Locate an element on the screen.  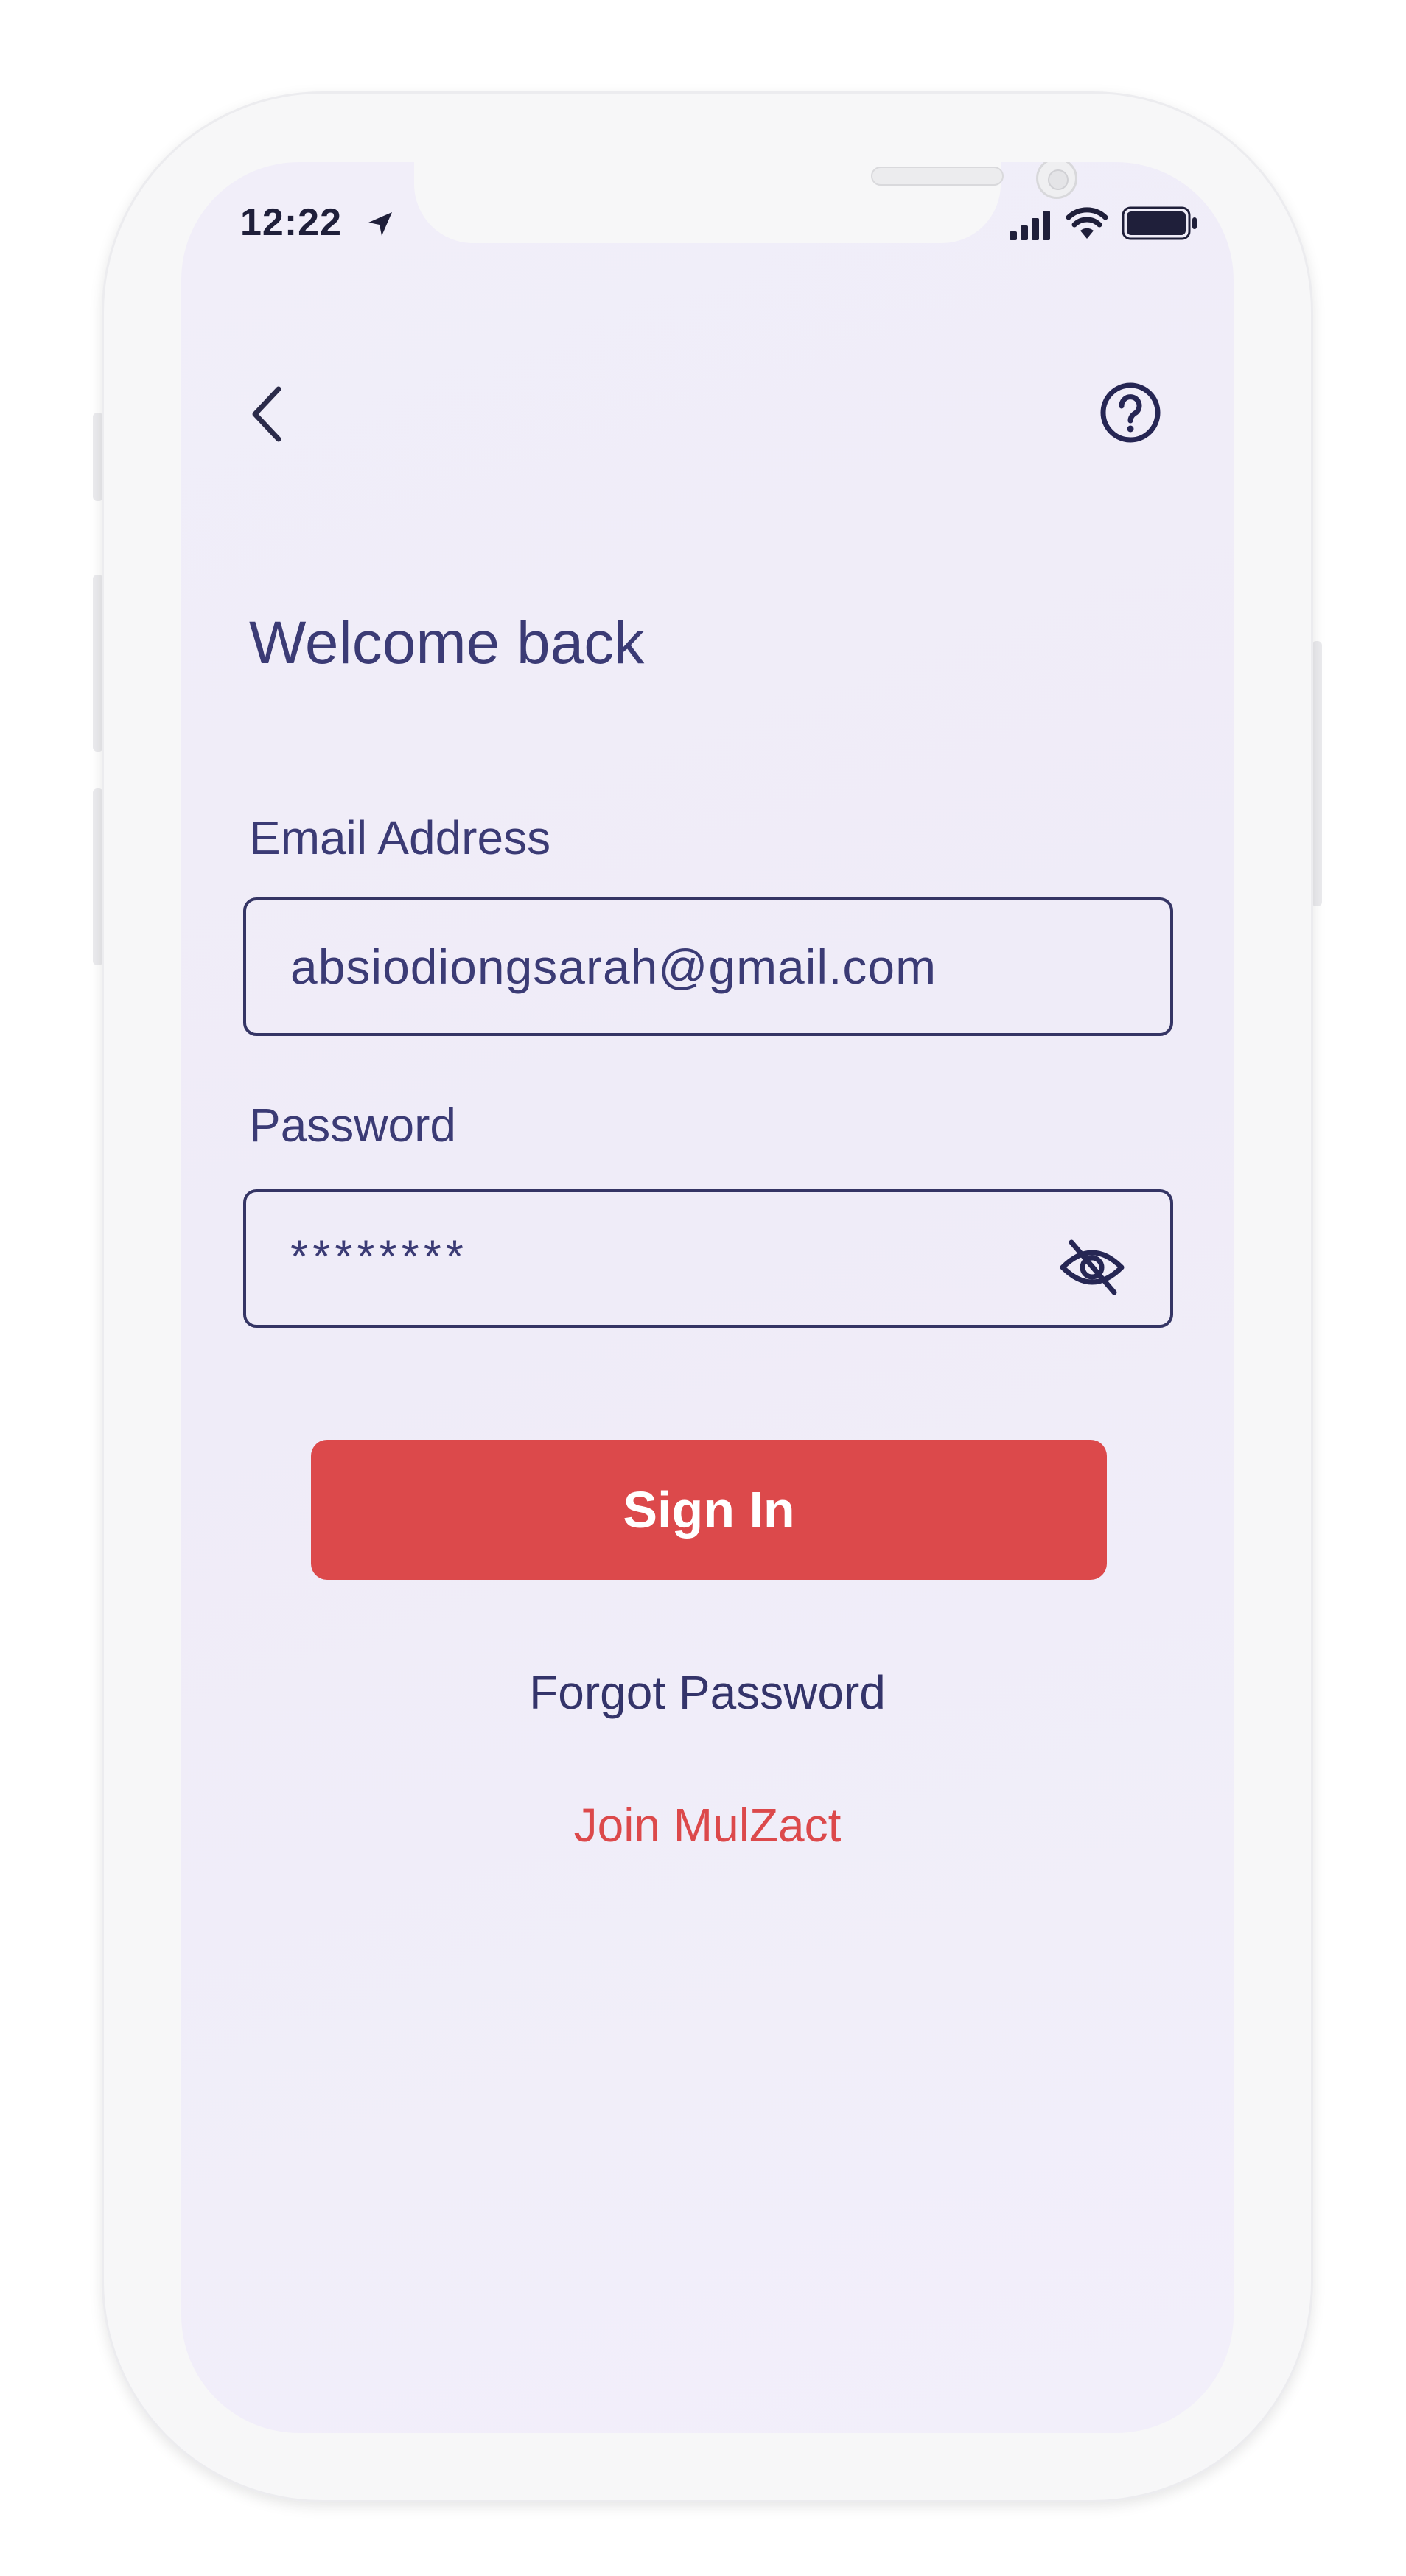
location-arrow-icon is located at coordinates (380, 224).